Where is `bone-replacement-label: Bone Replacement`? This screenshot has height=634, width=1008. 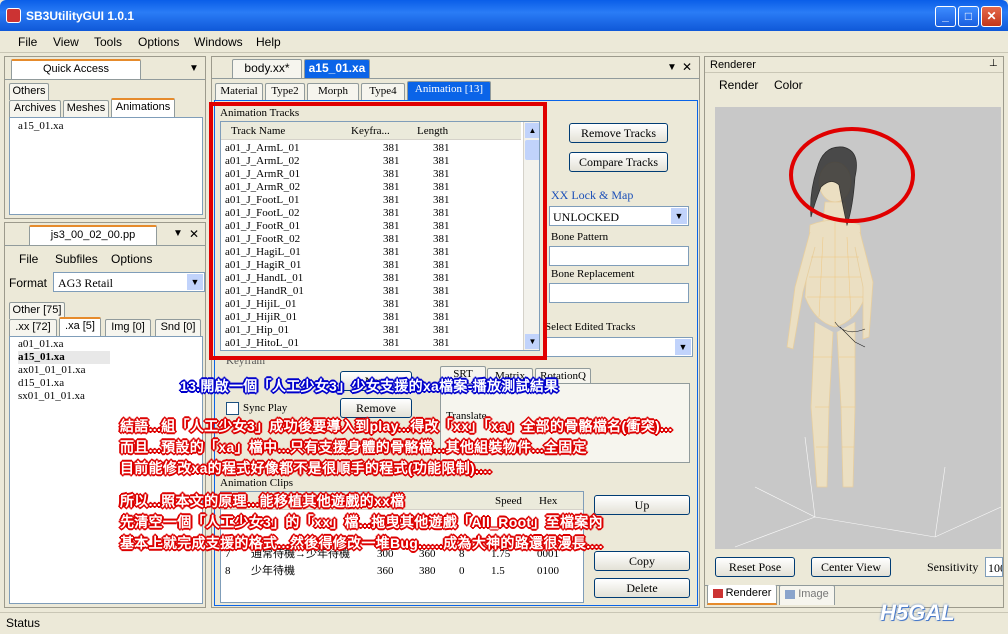
bone-replacement-label: Bone Replacement is located at coordinates (593, 274).